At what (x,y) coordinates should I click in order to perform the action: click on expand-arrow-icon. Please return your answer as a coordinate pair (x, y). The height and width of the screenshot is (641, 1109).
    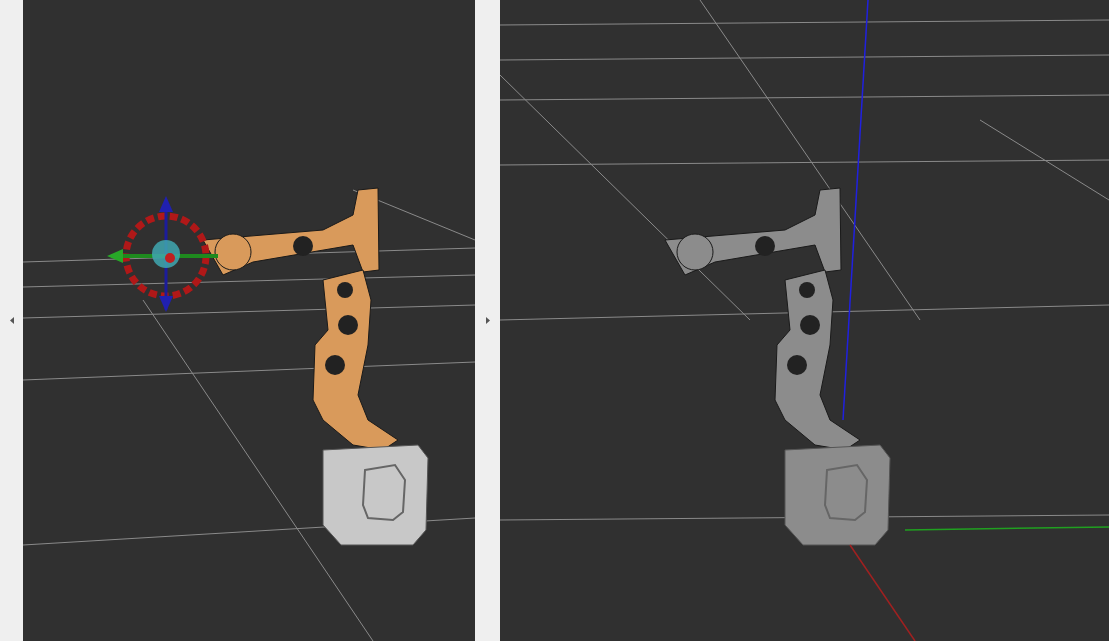
    Looking at the image, I should click on (487, 320).